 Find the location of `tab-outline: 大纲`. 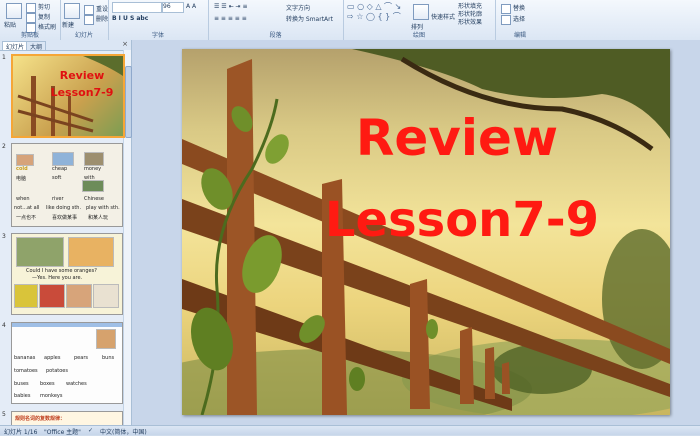

tab-outline: 大纲 is located at coordinates (36, 46).